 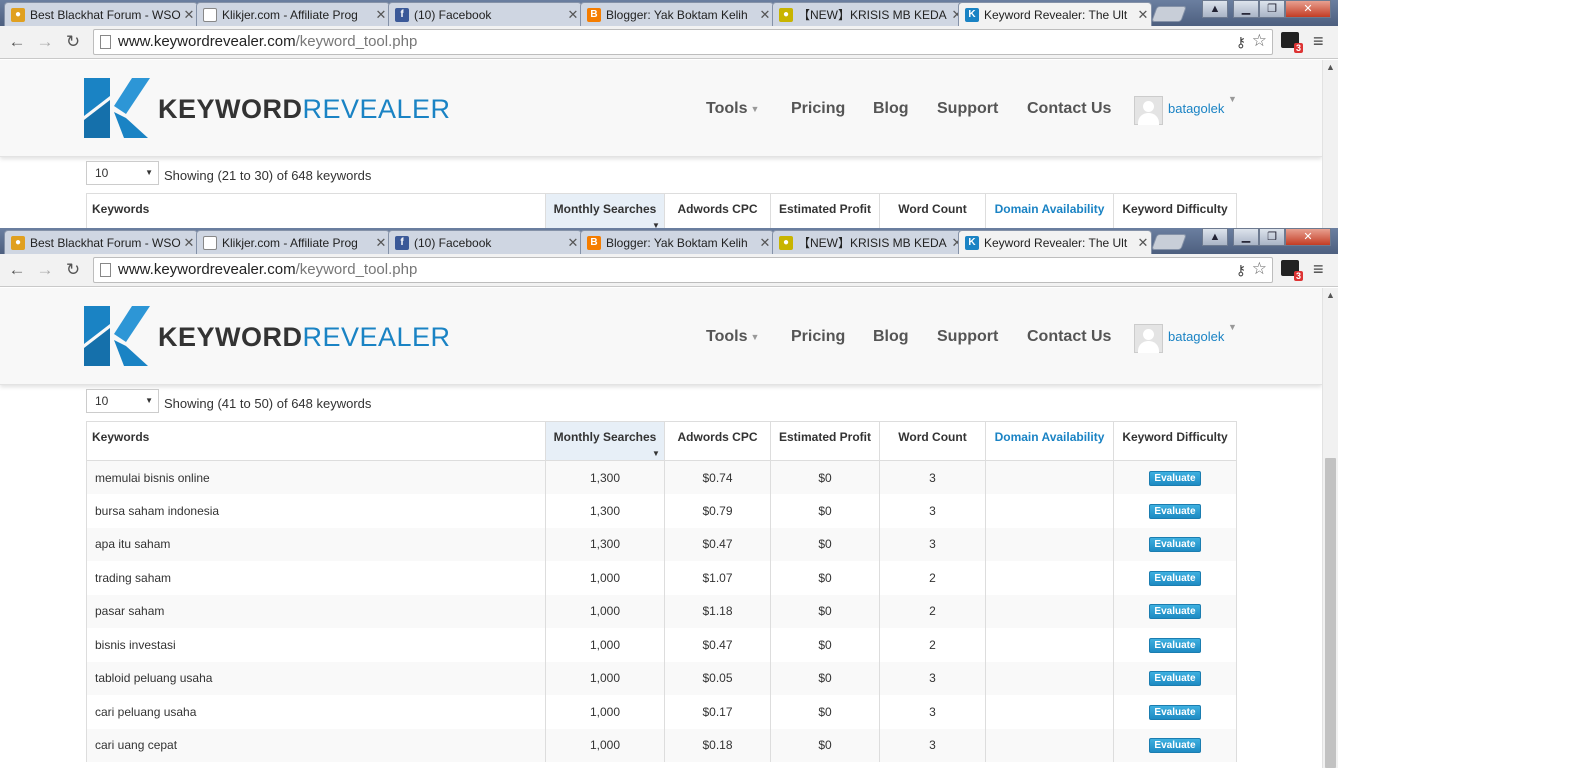 What do you see at coordinates (1330, 613) in the screenshot?
I see `scrollbar-thumb` at bounding box center [1330, 613].